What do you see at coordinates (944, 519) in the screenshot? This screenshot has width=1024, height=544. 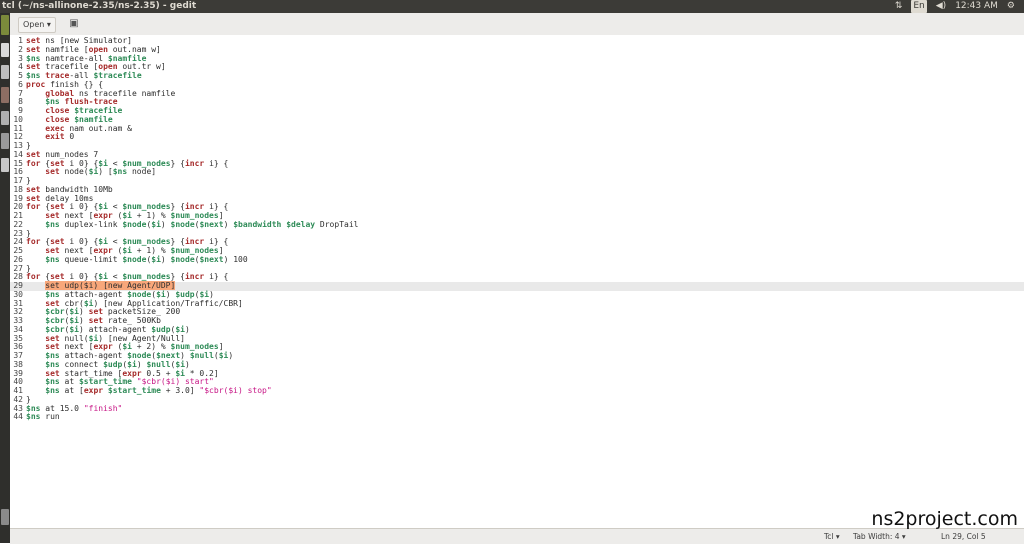 I see `watermark: ns2project.com` at bounding box center [944, 519].